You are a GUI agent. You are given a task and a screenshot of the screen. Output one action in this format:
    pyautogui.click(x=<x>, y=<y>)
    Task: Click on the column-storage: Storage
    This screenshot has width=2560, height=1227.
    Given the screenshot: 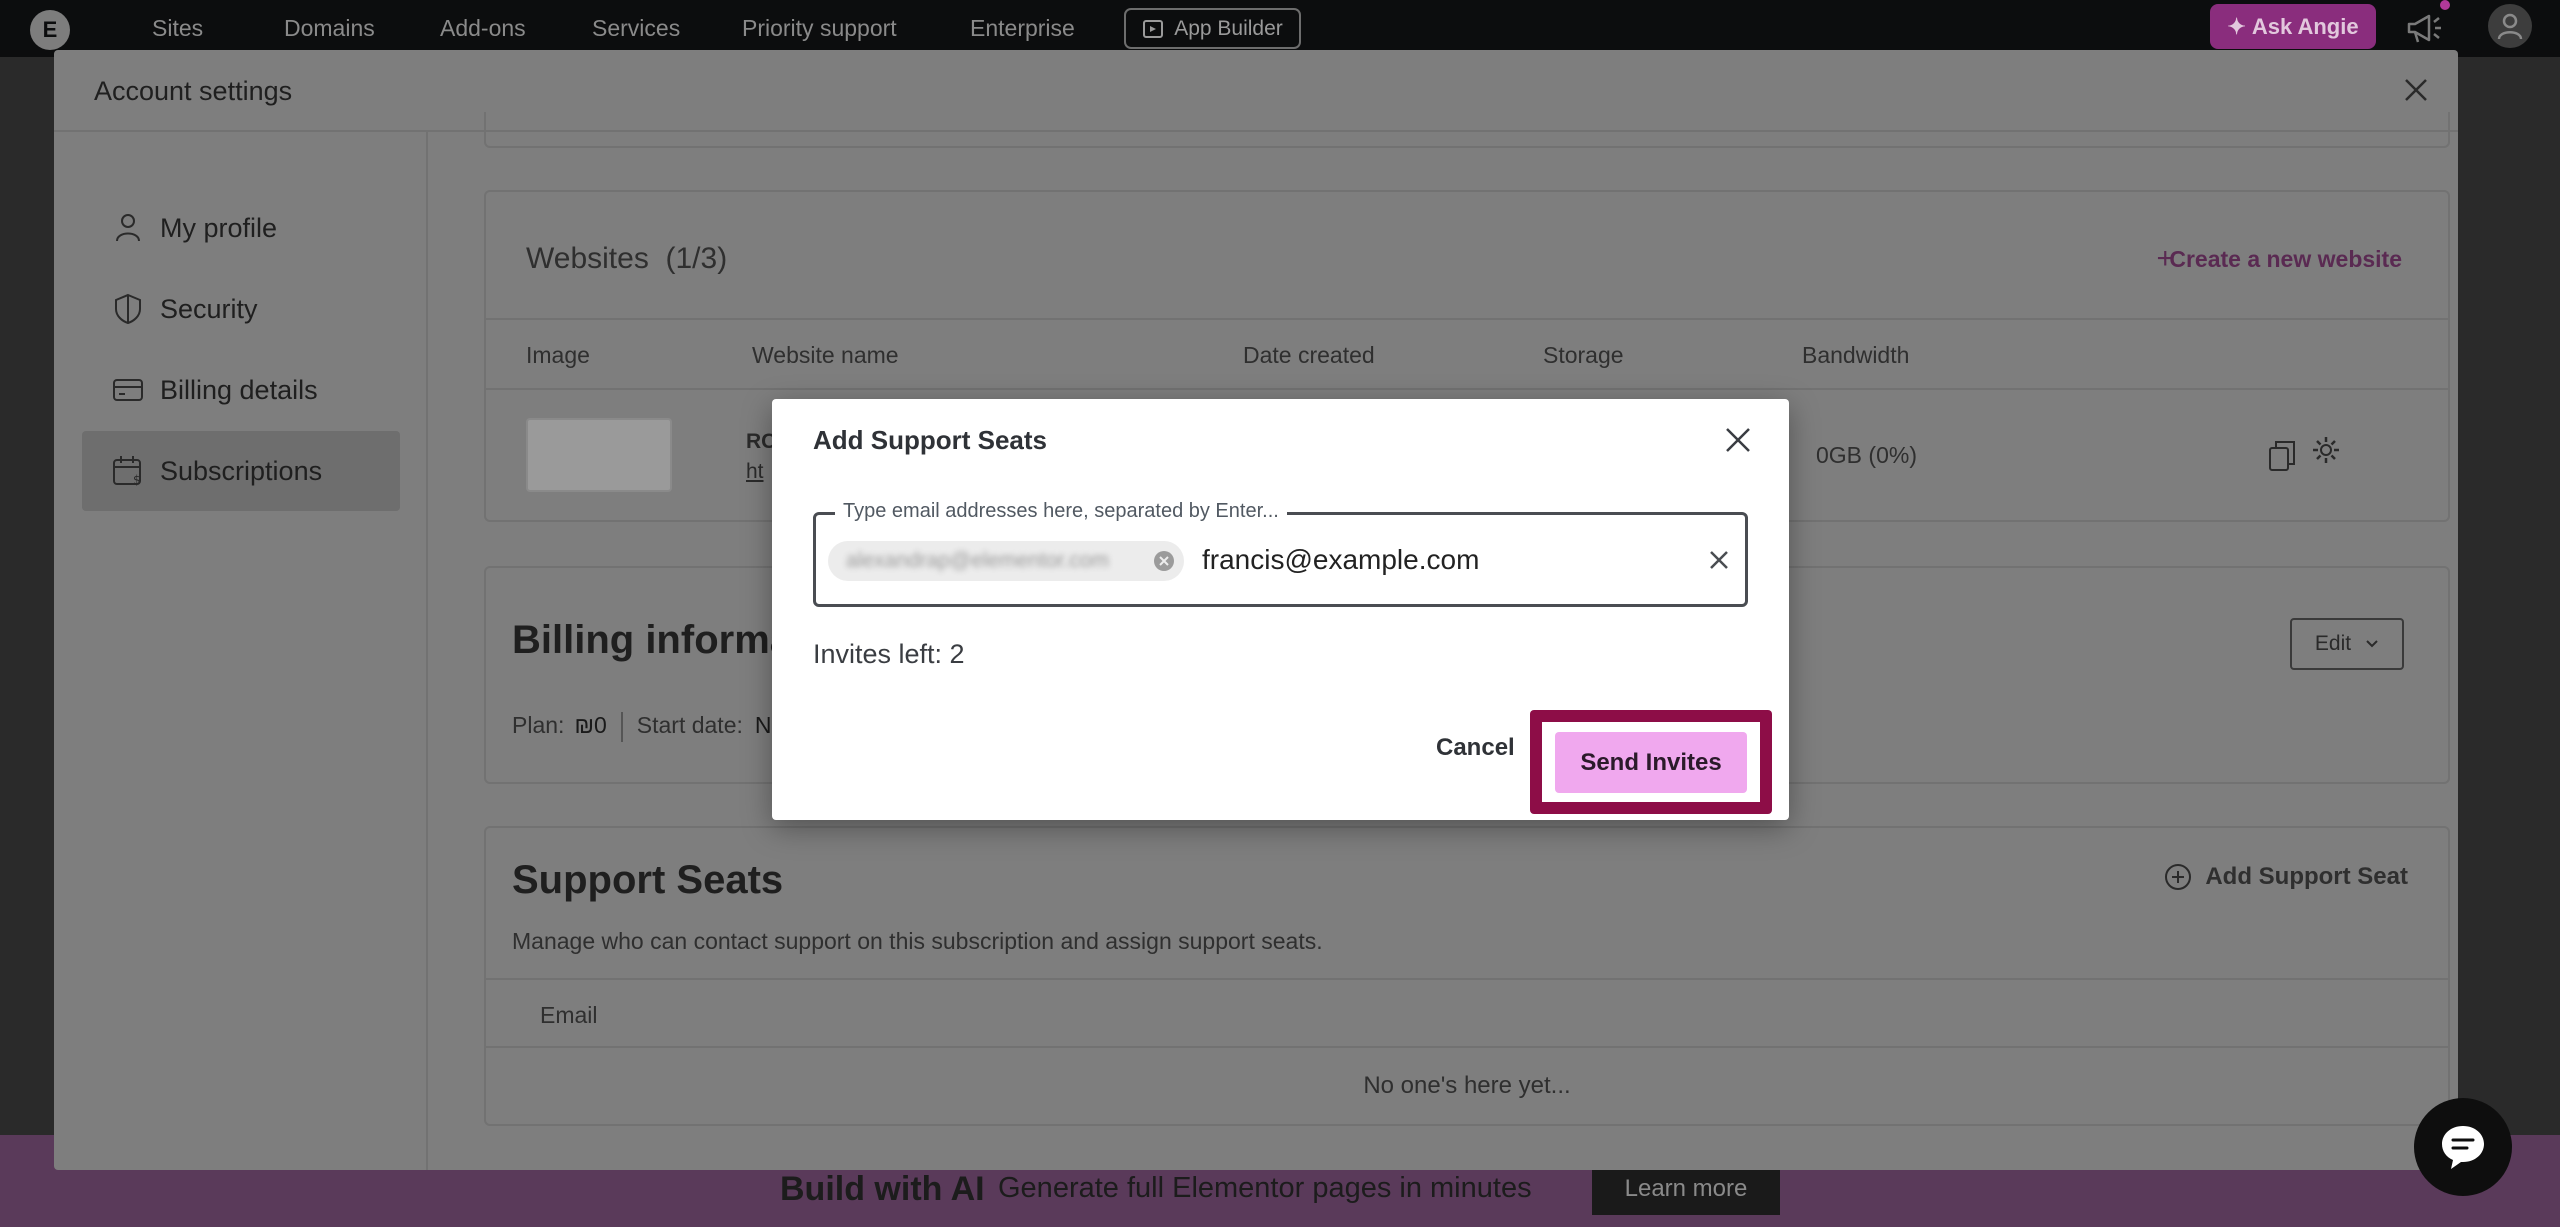 What is the action you would take?
    pyautogui.click(x=1583, y=355)
    